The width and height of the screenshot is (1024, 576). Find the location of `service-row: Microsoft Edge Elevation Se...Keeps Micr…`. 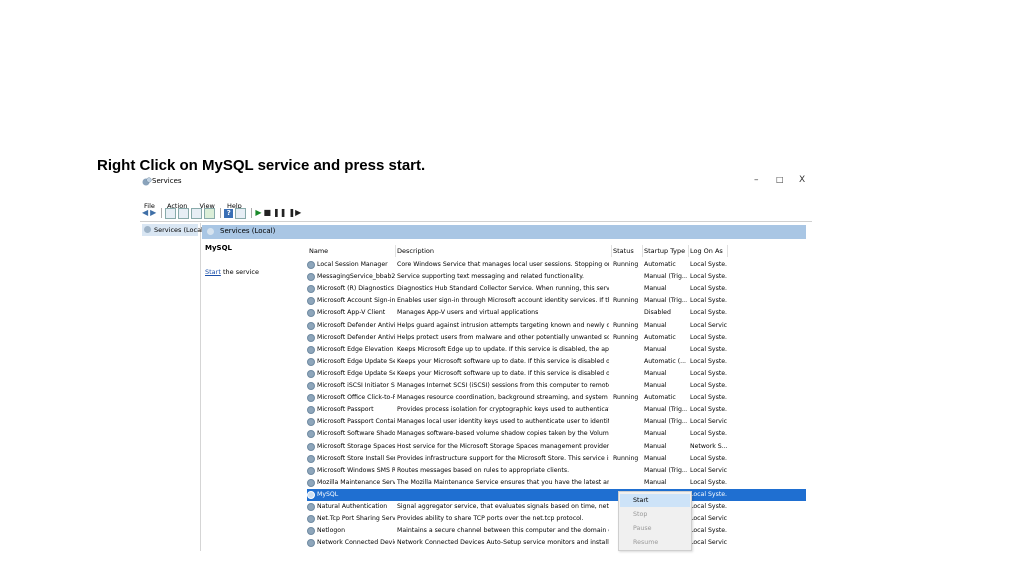

service-row: Microsoft Edge Elevation Se...Keeps Micr… is located at coordinates (556, 350).